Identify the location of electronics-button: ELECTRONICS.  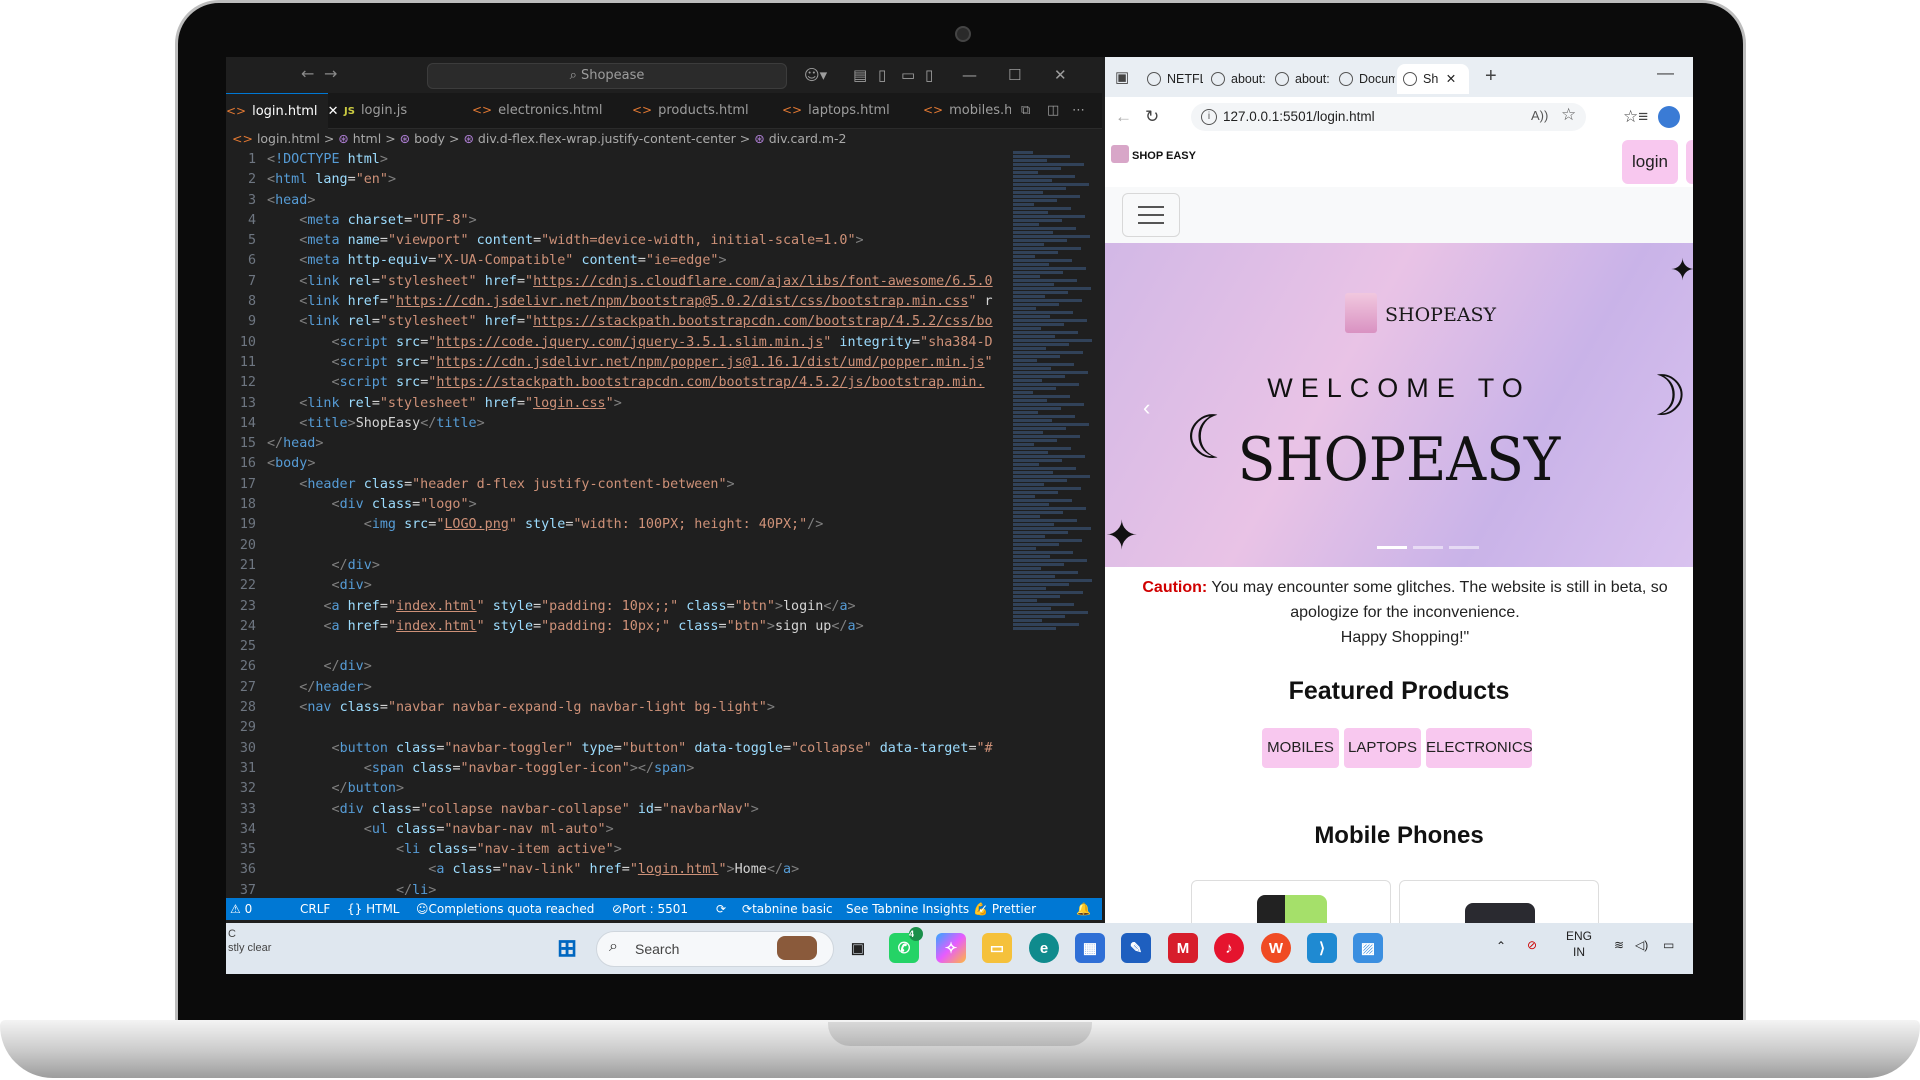
(1479, 748).